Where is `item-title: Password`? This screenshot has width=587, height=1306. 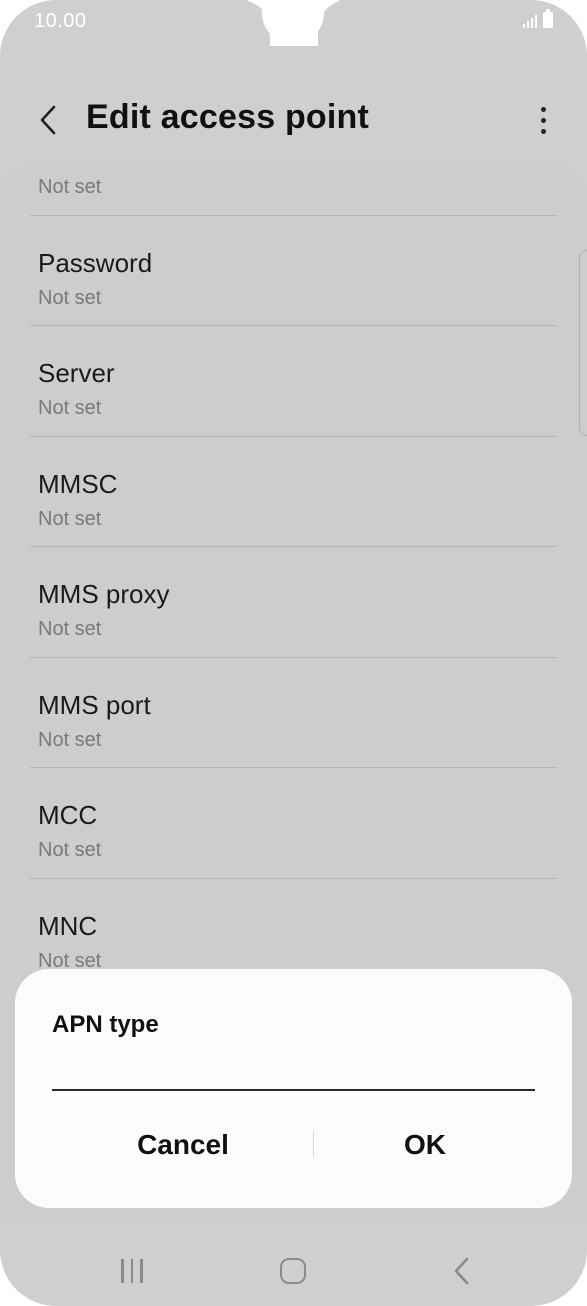 item-title: Password is located at coordinates (95, 262).